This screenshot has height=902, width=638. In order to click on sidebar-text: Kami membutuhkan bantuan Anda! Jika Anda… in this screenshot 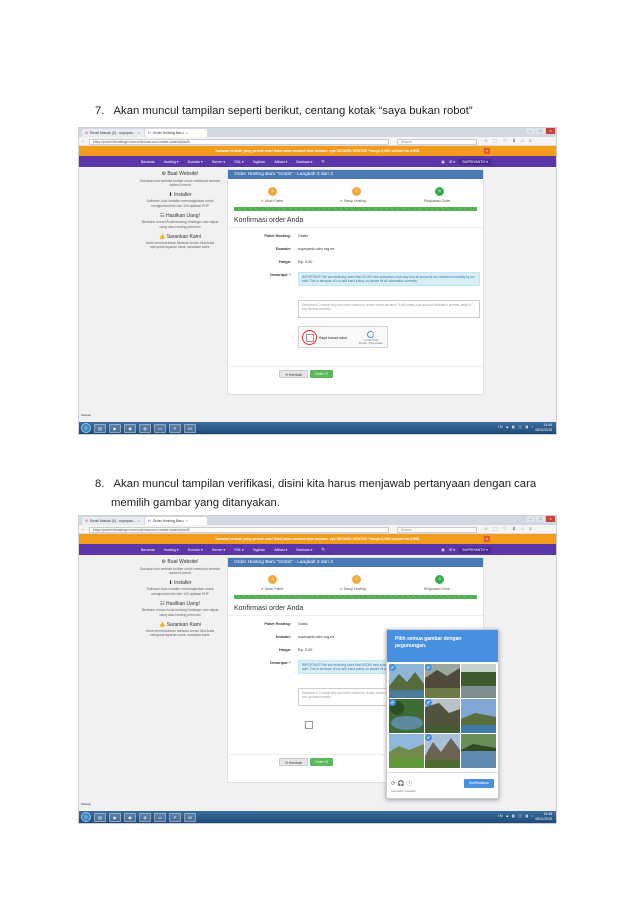, I will do `click(180, 245)`.